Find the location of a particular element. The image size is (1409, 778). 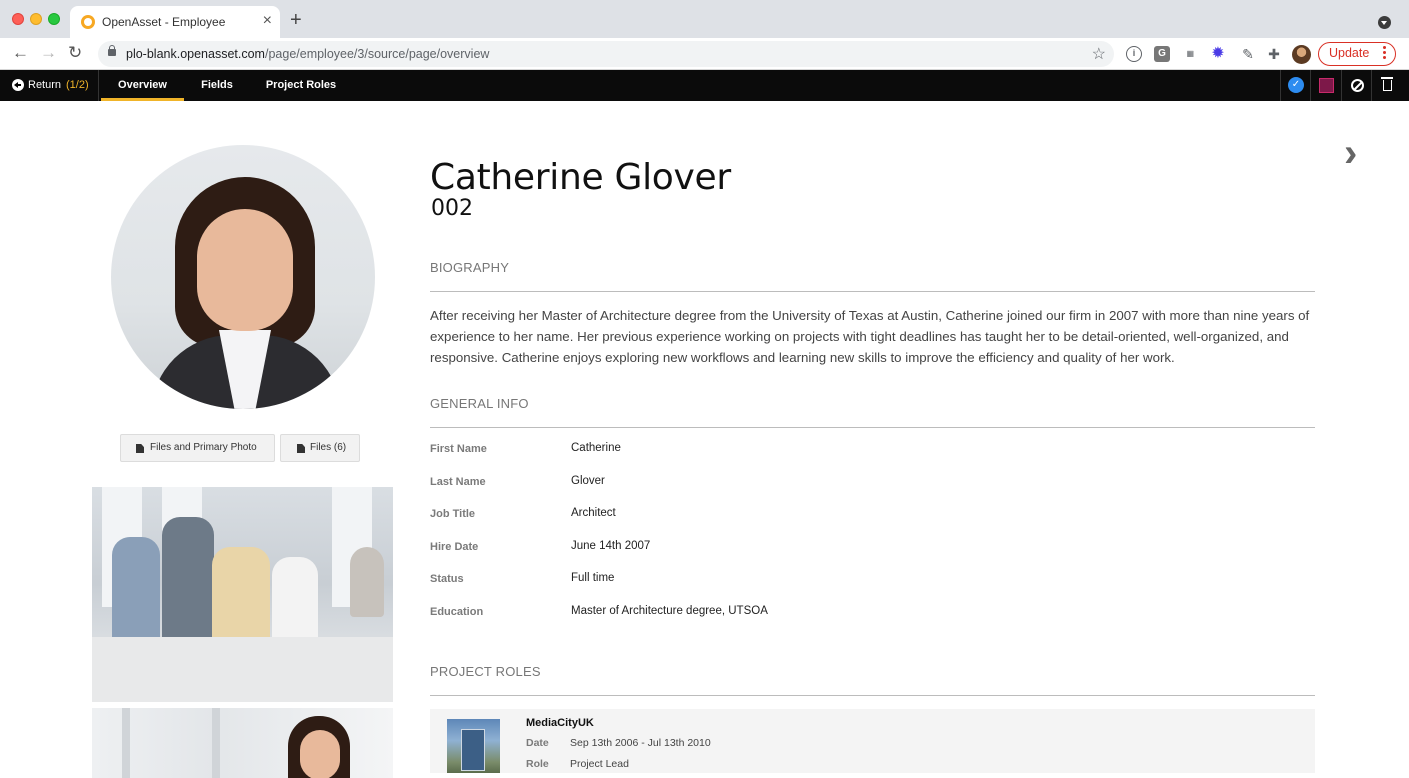

field-value-job-title: Architect is located at coordinates (593, 513).